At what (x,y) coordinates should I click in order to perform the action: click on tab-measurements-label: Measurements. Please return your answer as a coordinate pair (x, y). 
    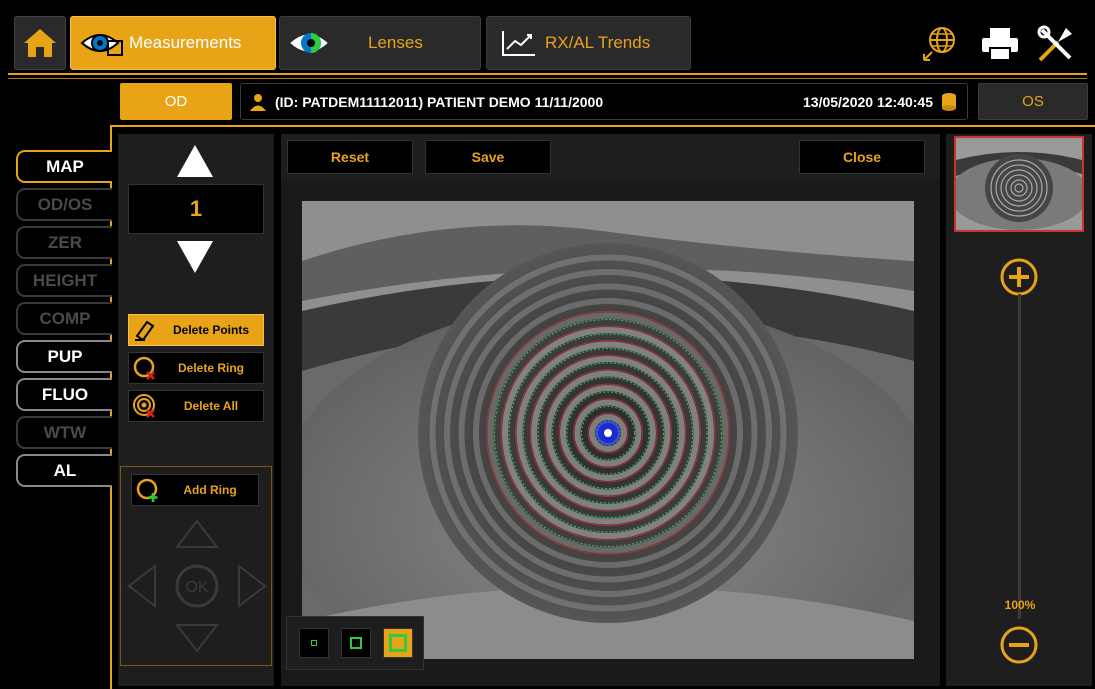
    Looking at the image, I should click on (185, 42).